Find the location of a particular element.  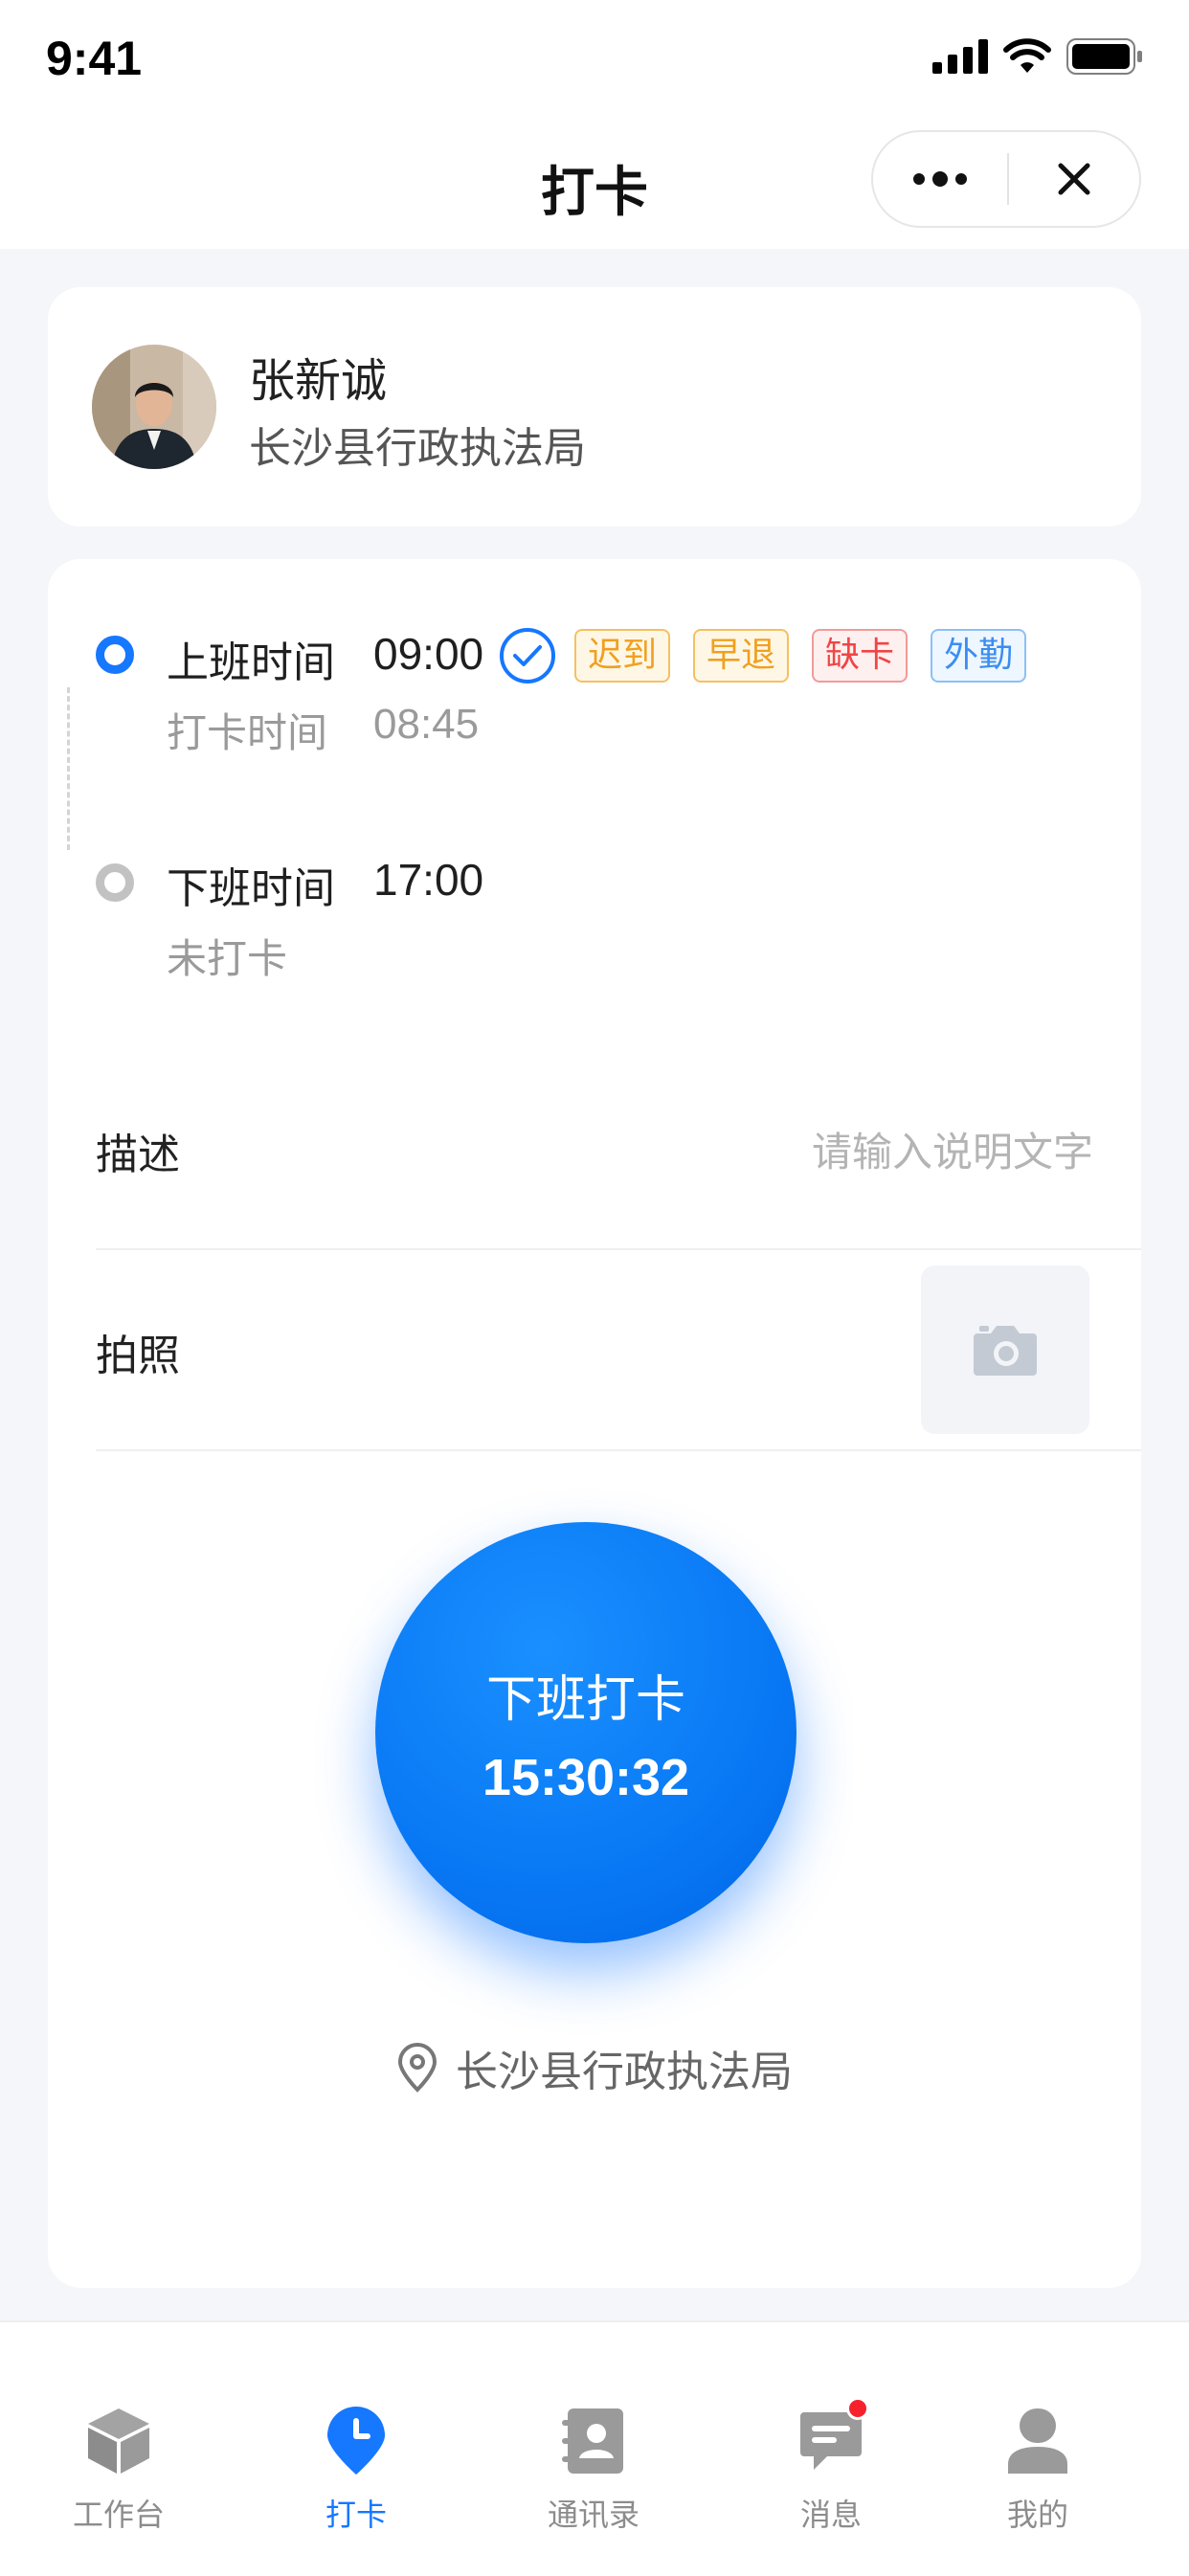

status-icons is located at coordinates (1037, 57).